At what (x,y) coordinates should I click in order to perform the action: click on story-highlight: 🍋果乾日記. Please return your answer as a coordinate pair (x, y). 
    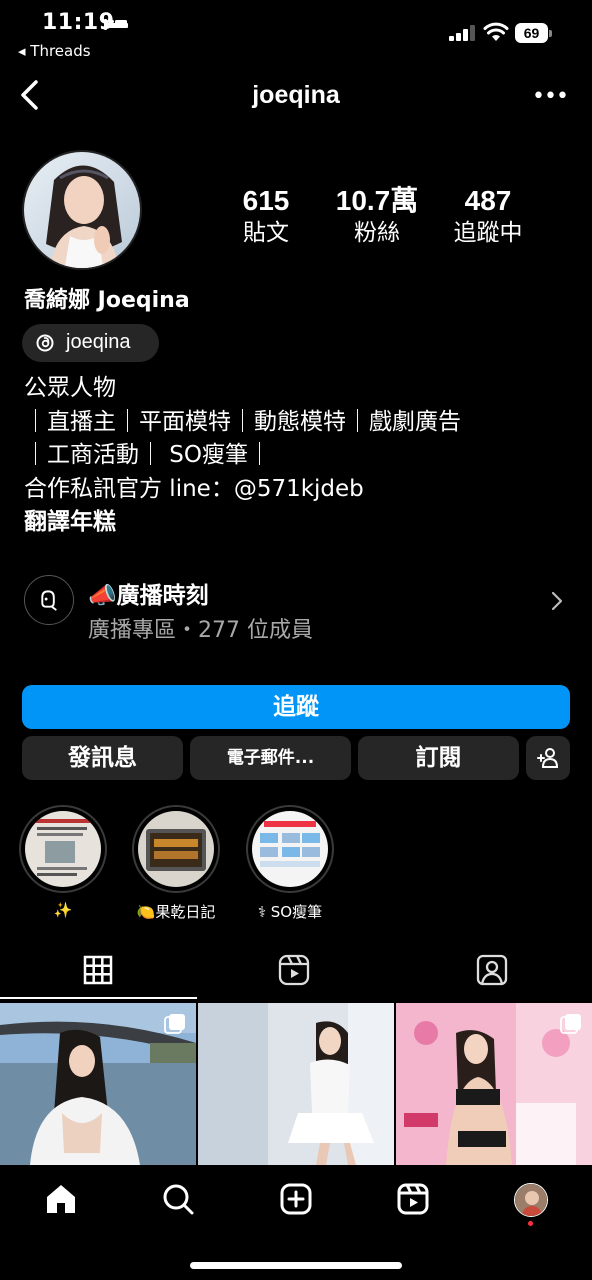
    Looking at the image, I should click on (176, 863).